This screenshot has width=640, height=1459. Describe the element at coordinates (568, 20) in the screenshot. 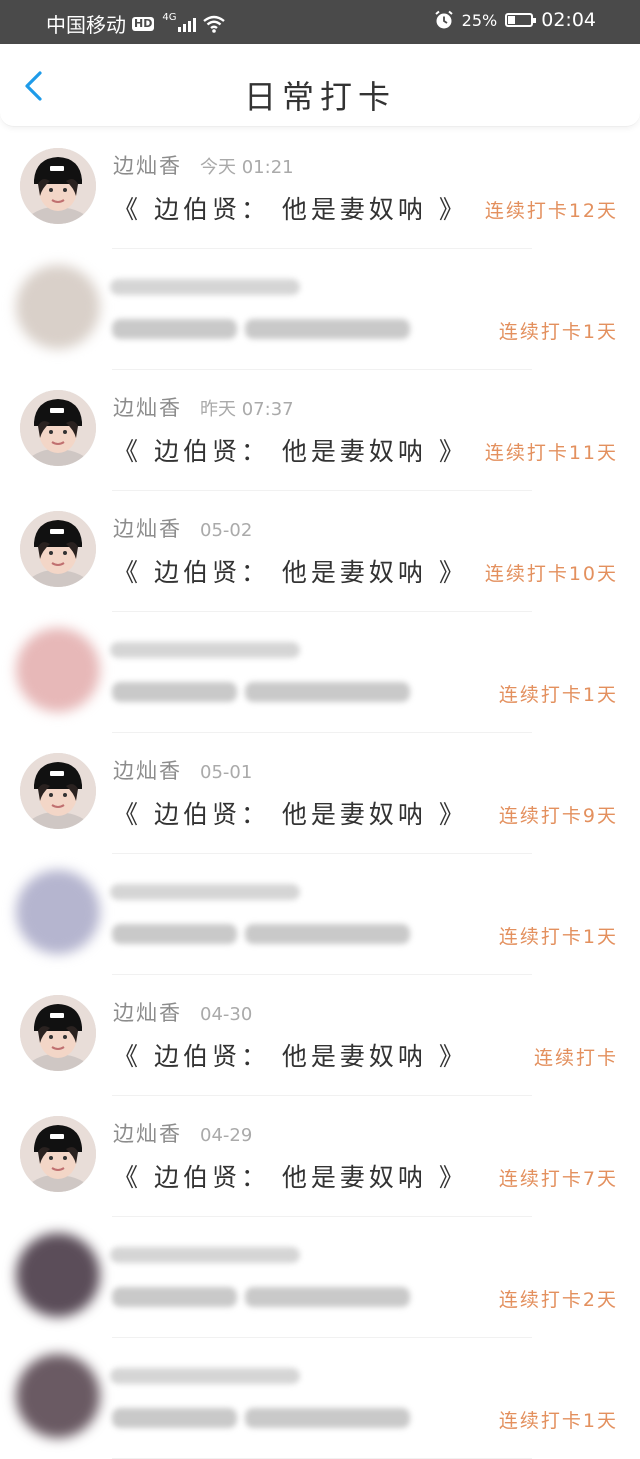

I see `clock-time: 02:04` at that location.